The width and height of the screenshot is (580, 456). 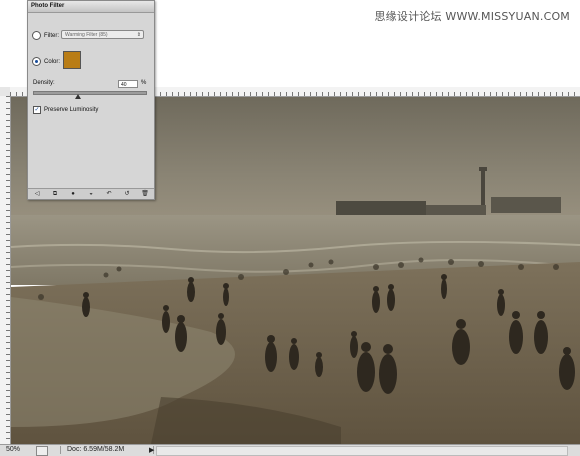 I want to click on filter-dropdown-value: Warming Filter (85), so click(x=86, y=35).